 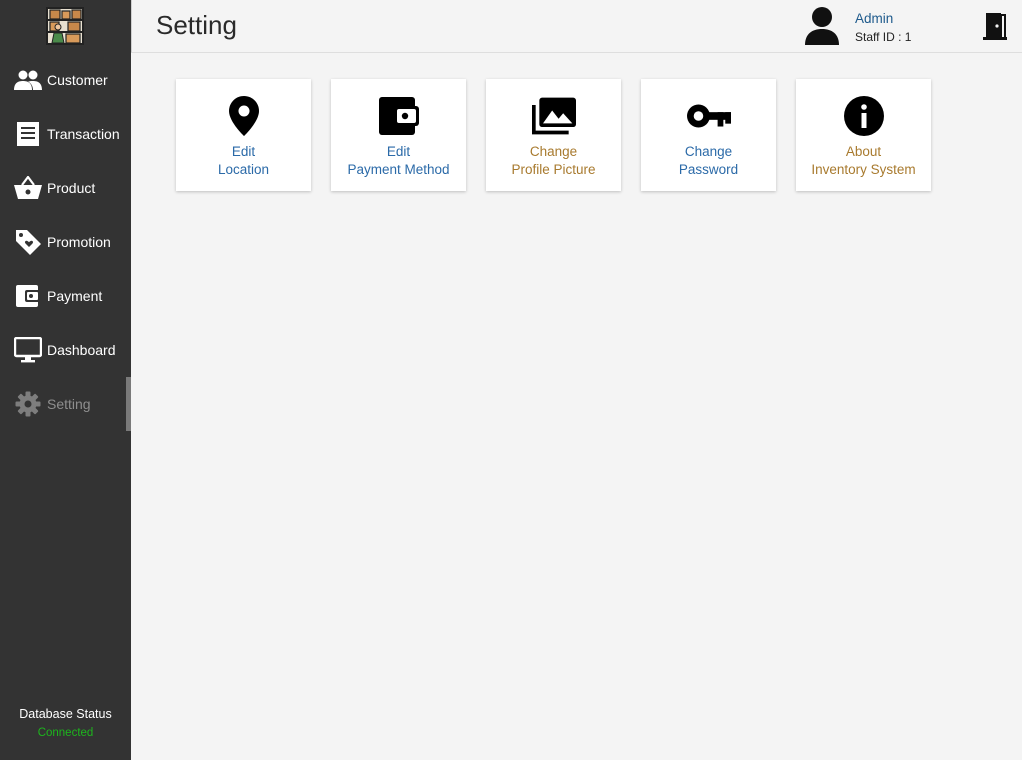 I want to click on gear-icon, so click(x=28, y=404).